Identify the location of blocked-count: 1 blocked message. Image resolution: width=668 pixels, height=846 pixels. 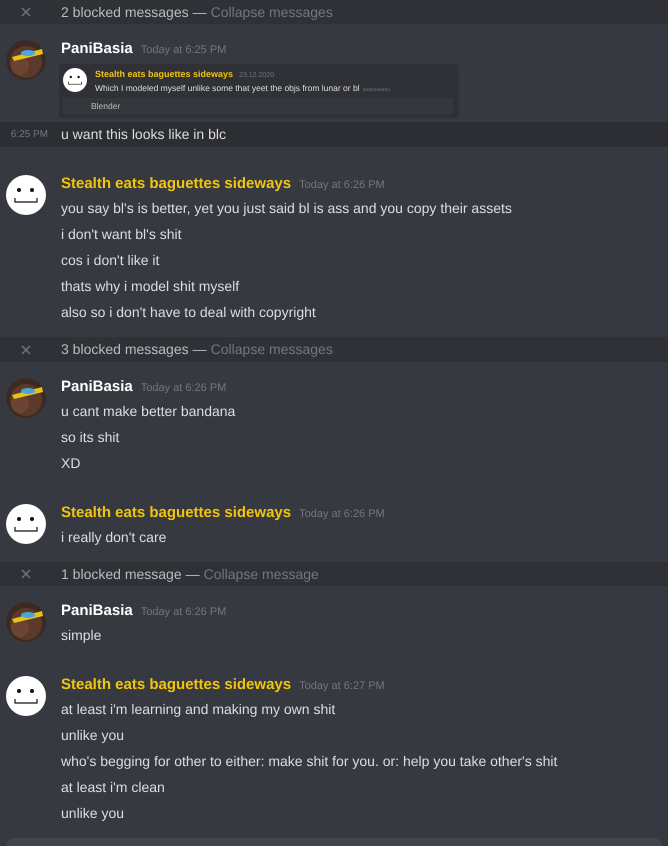
(121, 574).